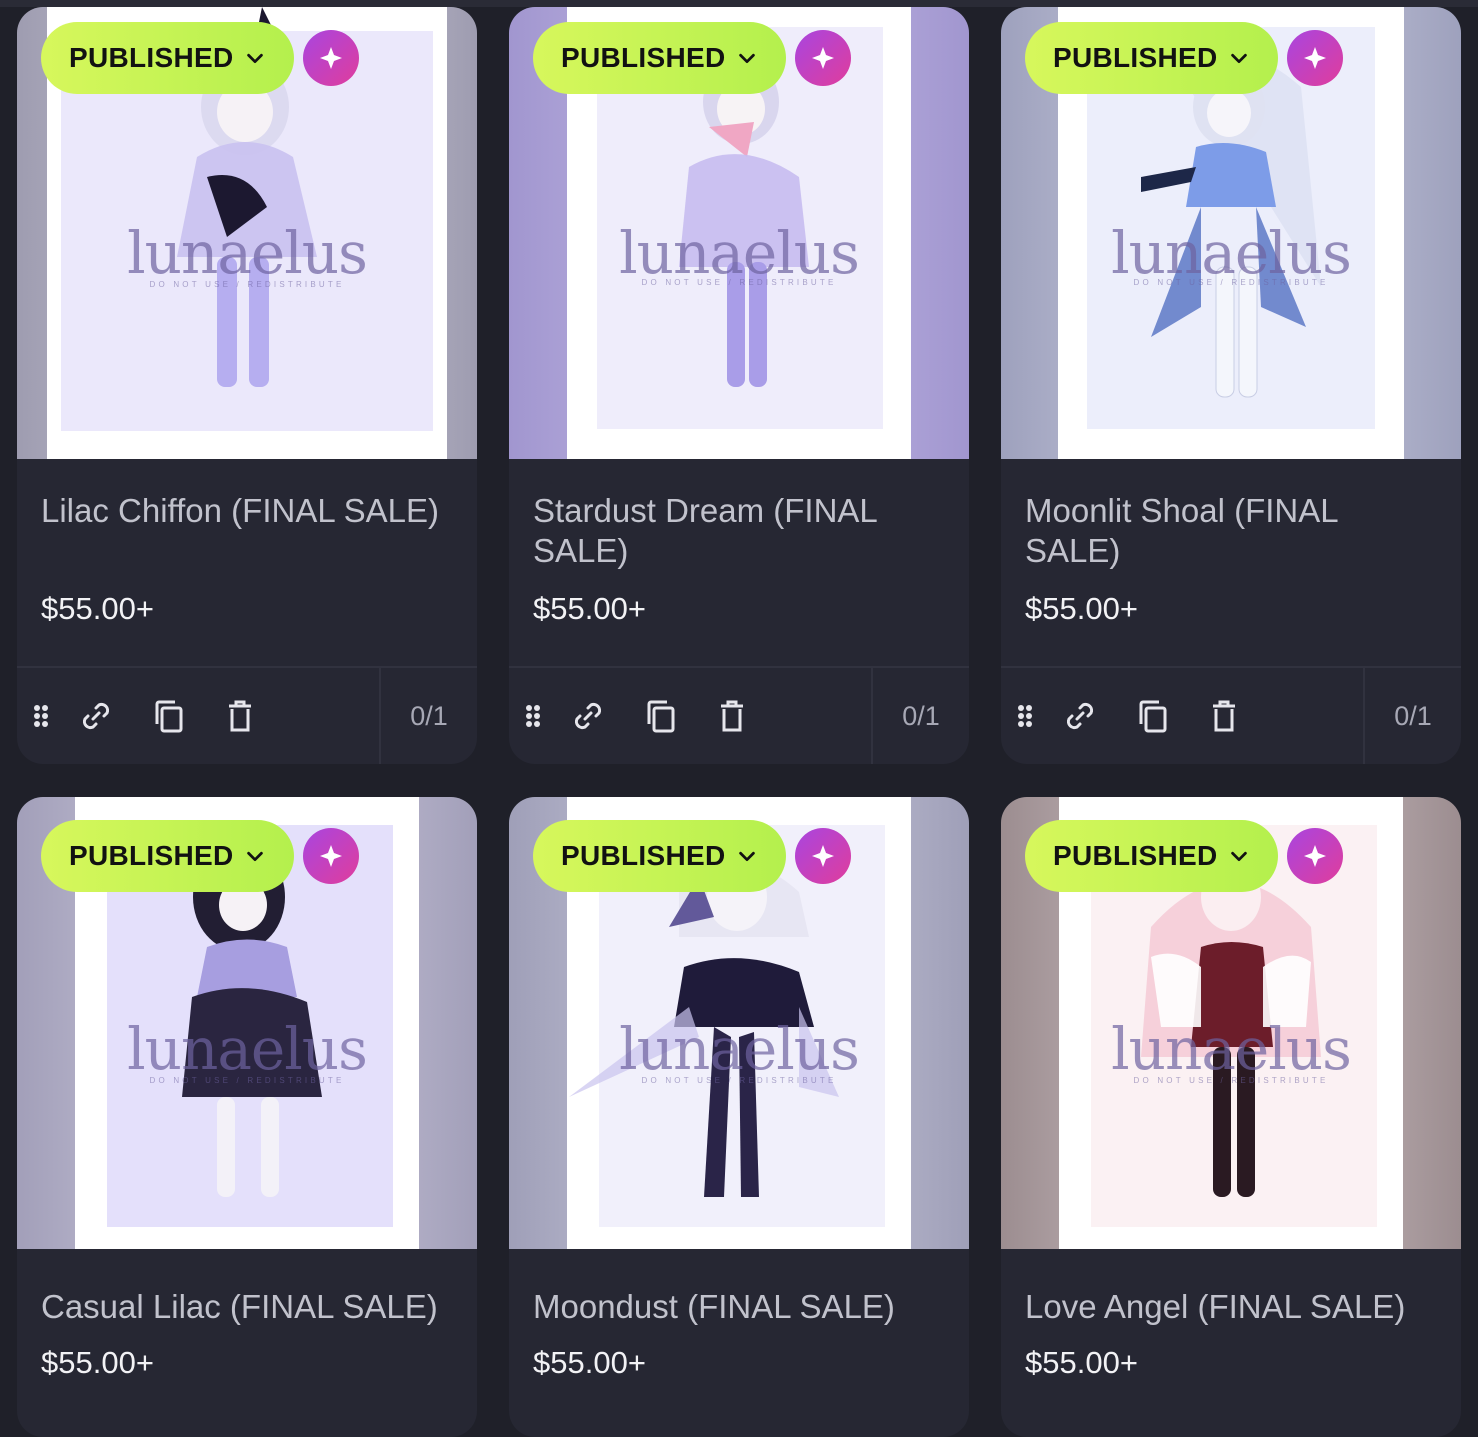 The height and width of the screenshot is (1437, 1478). Describe the element at coordinates (748, 1307) in the screenshot. I see `listing-title: Moondust (FINAL SALE)` at that location.